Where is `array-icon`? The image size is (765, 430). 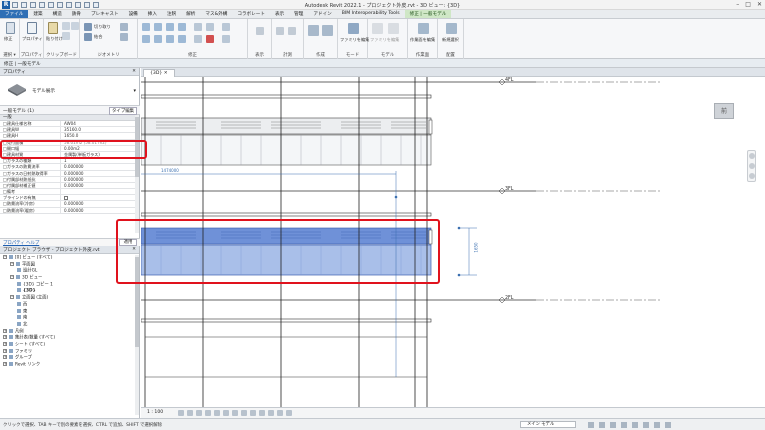
array-icon is located at coordinates (210, 27).